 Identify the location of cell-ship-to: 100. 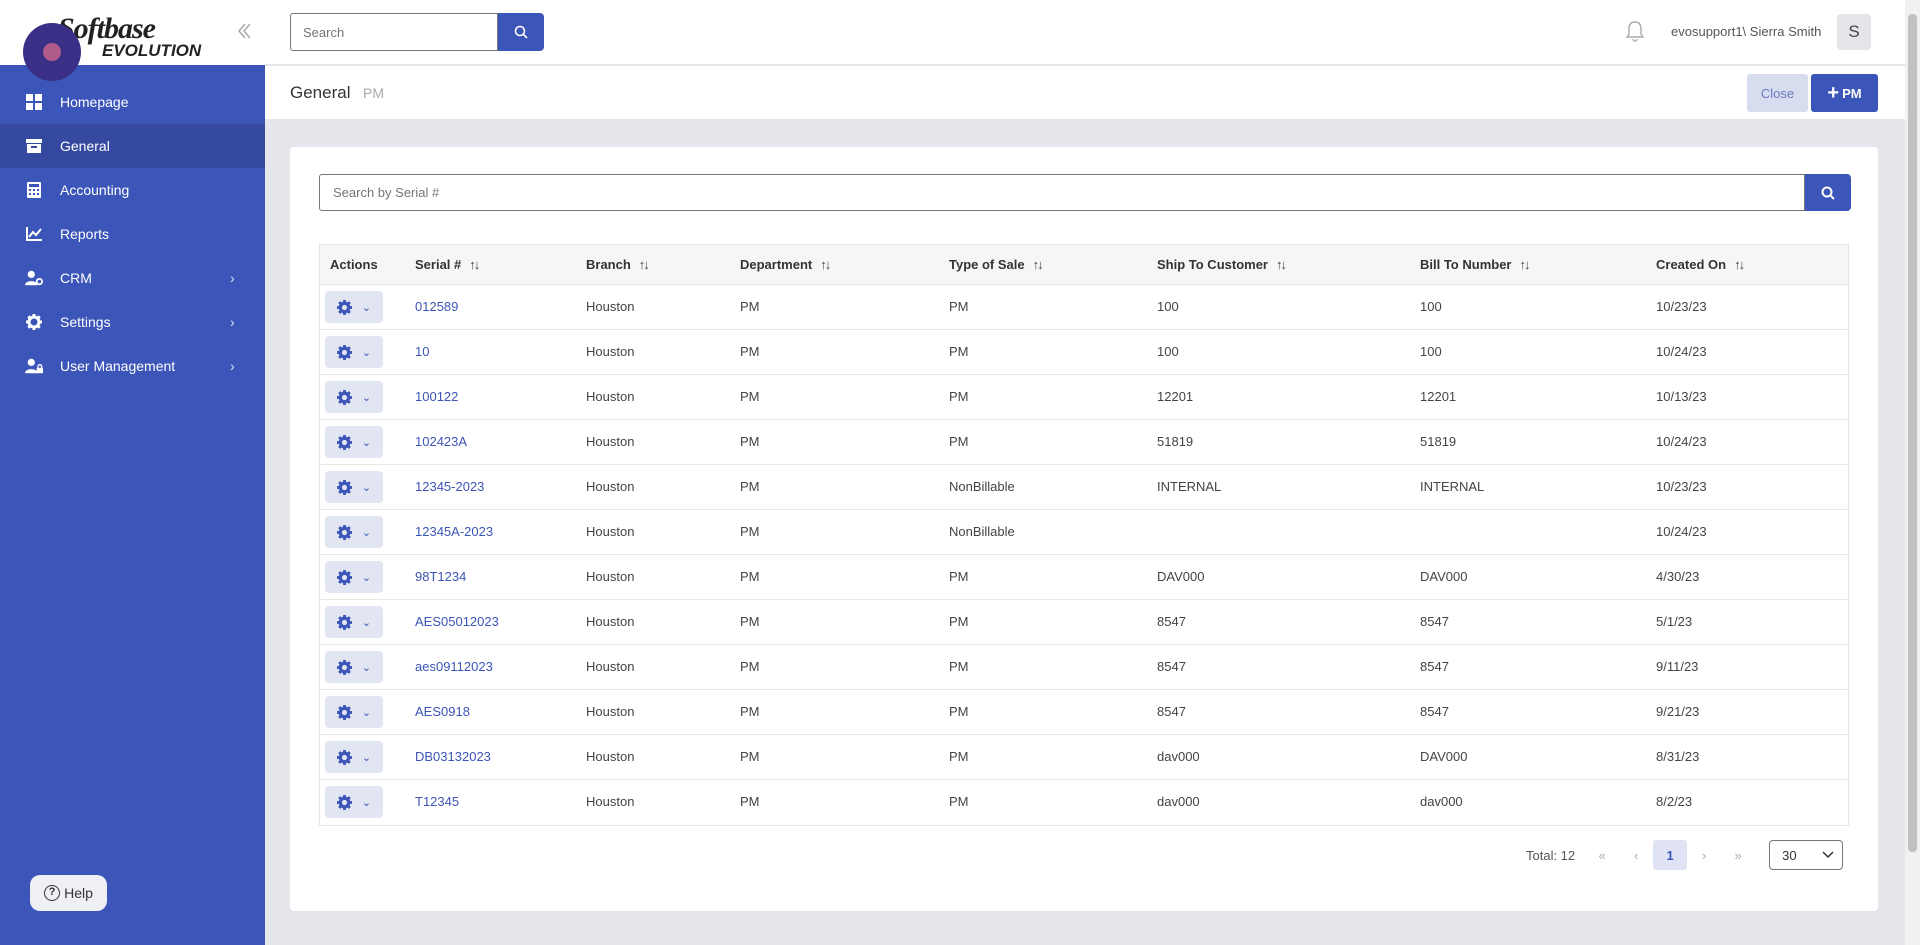
(1168, 306).